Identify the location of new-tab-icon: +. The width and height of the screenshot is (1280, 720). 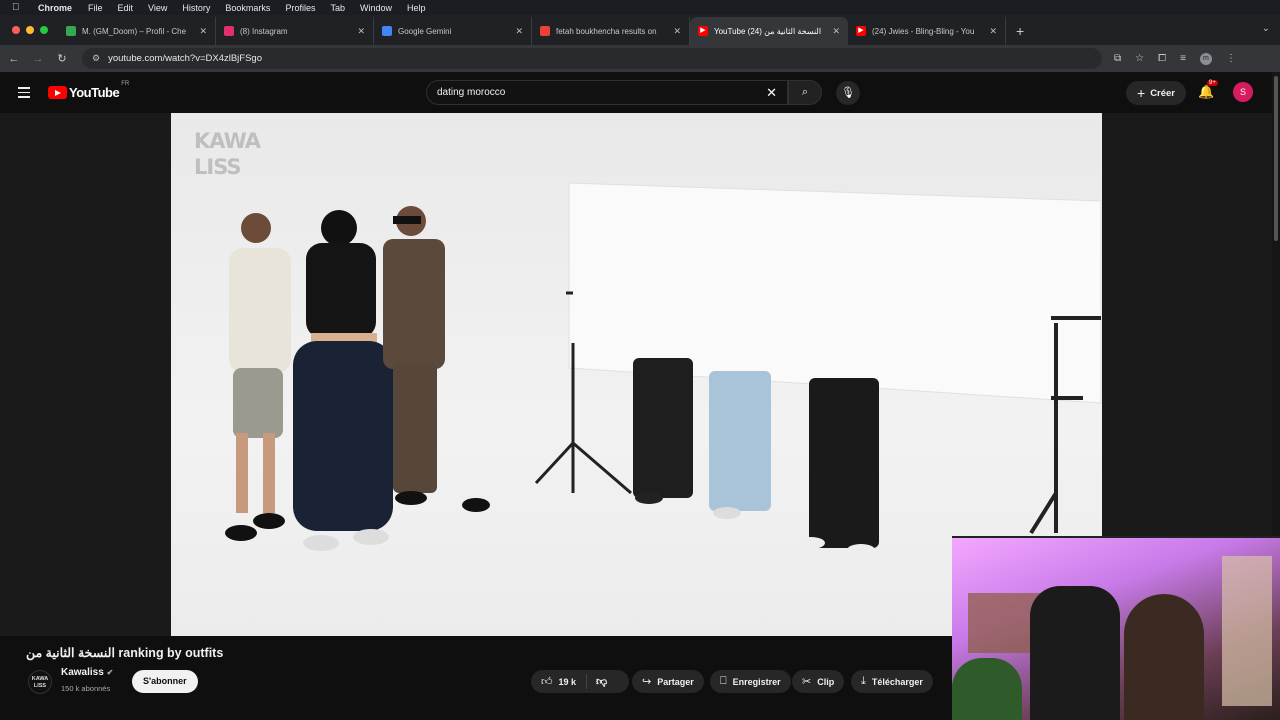
(1020, 31).